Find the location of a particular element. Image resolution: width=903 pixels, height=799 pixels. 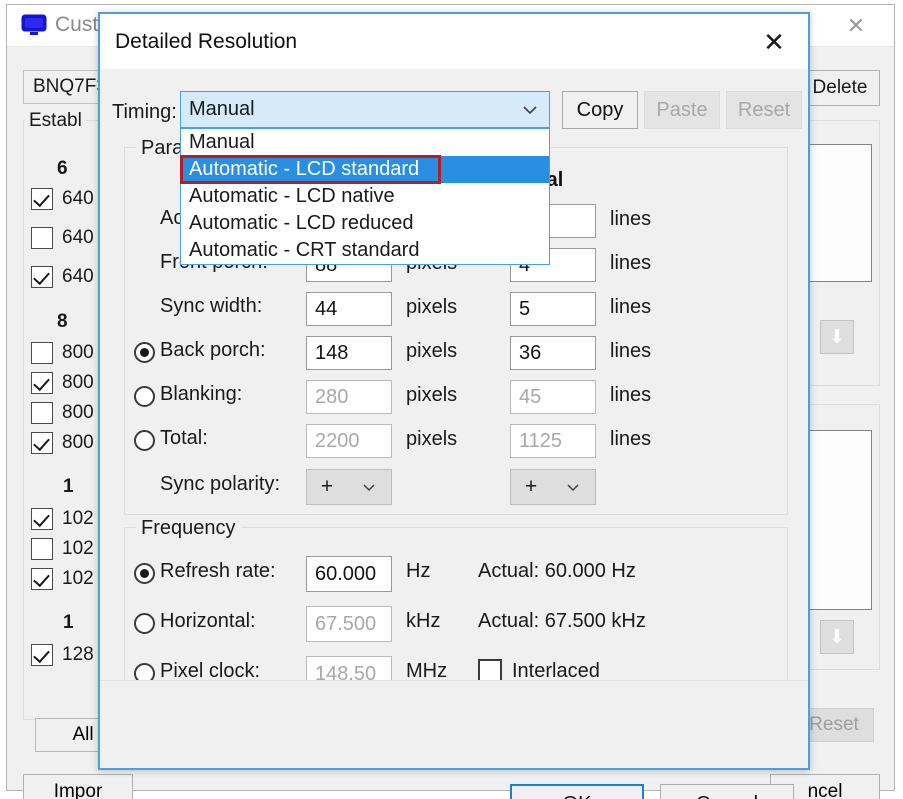

row-blanking-label: Blanking: is located at coordinates (201, 394).